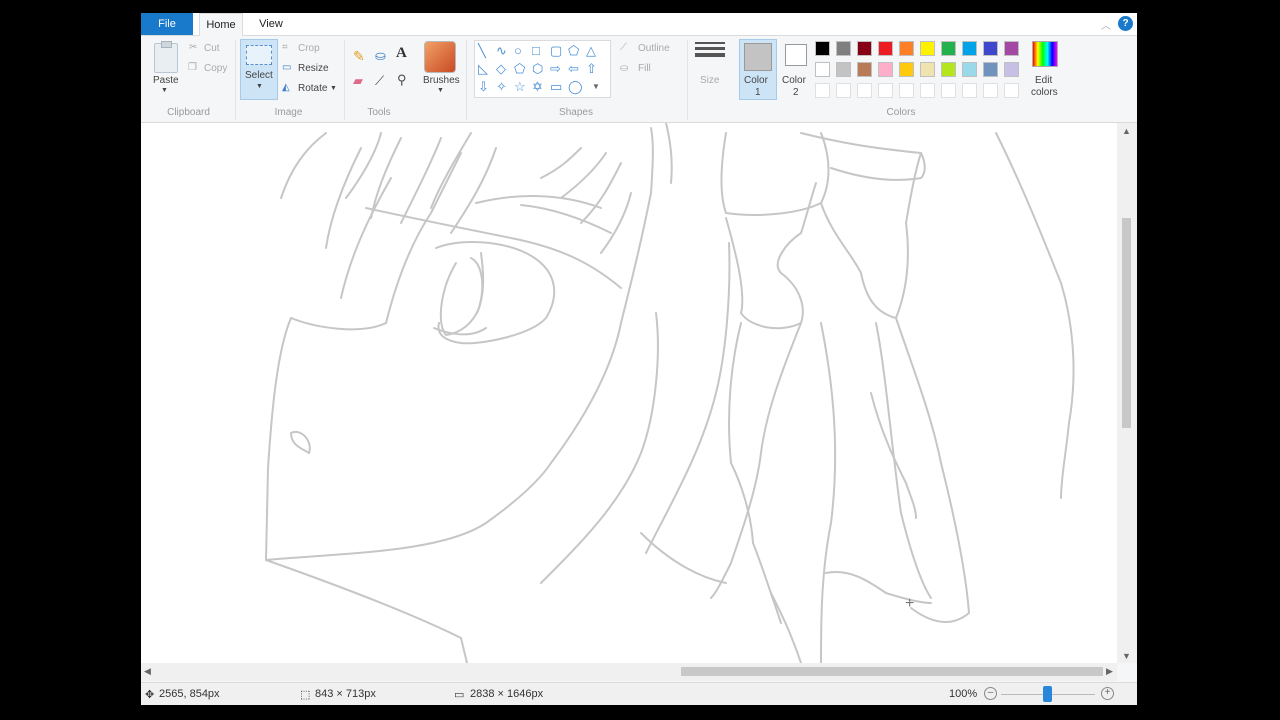 Image resolution: width=1280 pixels, height=720 pixels. I want to click on oval-callout-shape-icon: ◯, so click(575, 86).